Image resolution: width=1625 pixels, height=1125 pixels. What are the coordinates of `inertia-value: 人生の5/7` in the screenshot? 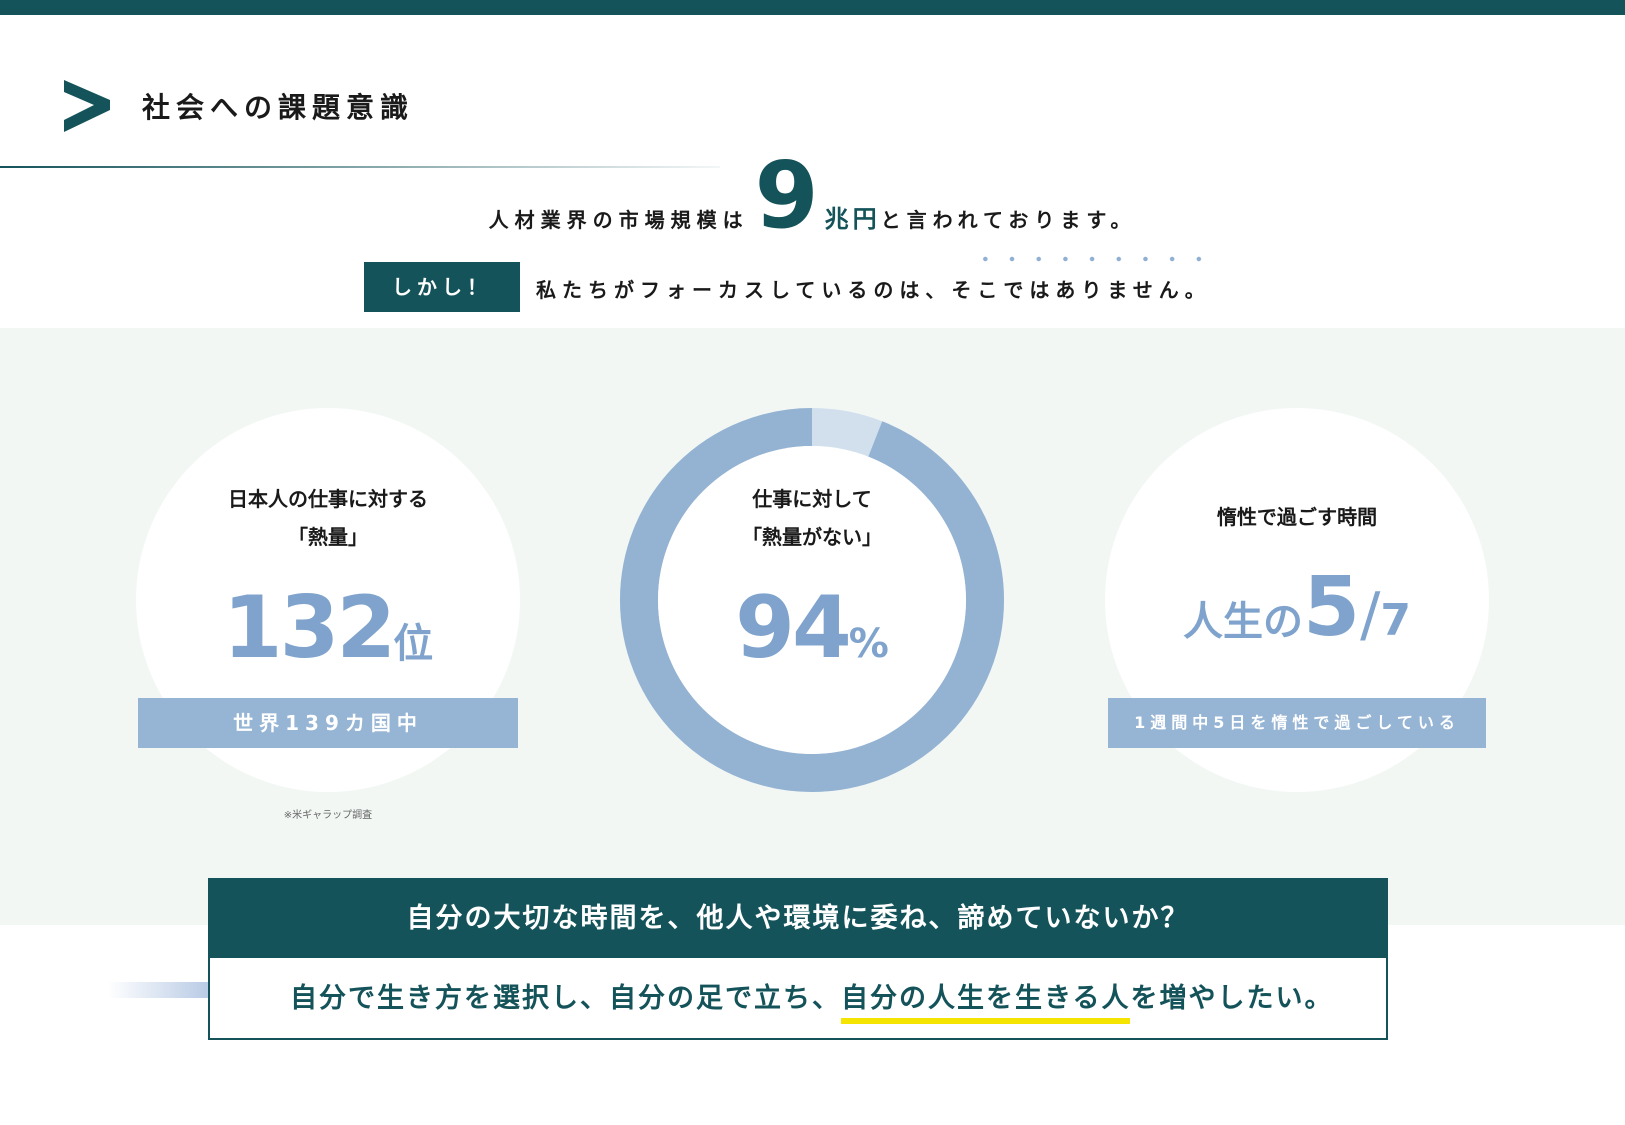 It's located at (1297, 607).